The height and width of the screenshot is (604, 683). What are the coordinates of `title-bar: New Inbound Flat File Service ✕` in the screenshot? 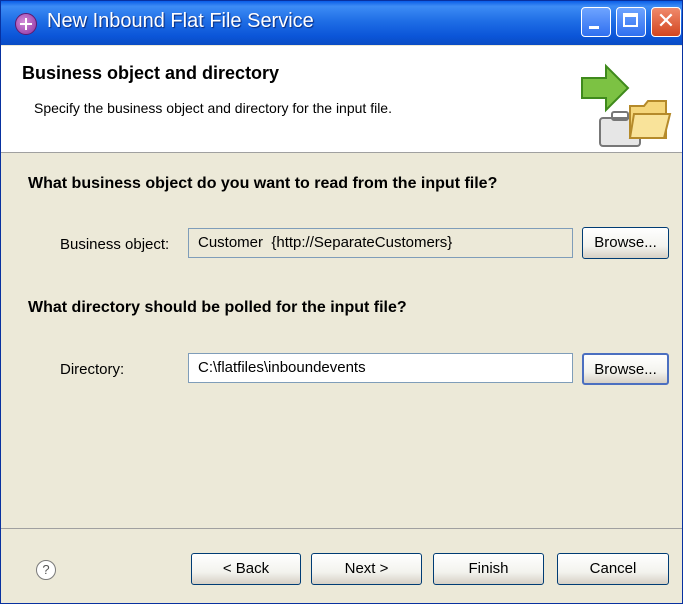 It's located at (341, 23).